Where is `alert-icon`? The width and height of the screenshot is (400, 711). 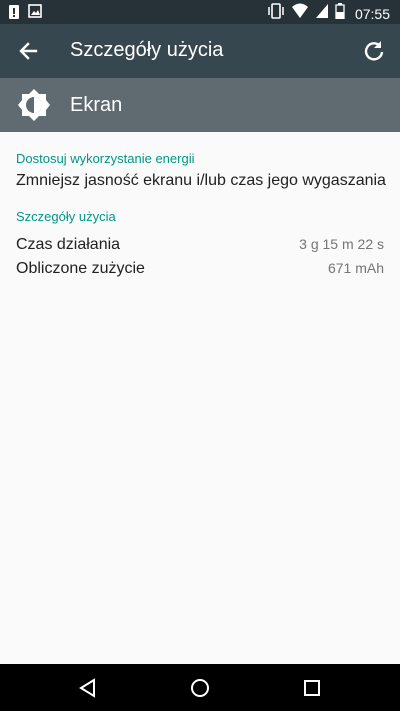 alert-icon is located at coordinates (14, 14).